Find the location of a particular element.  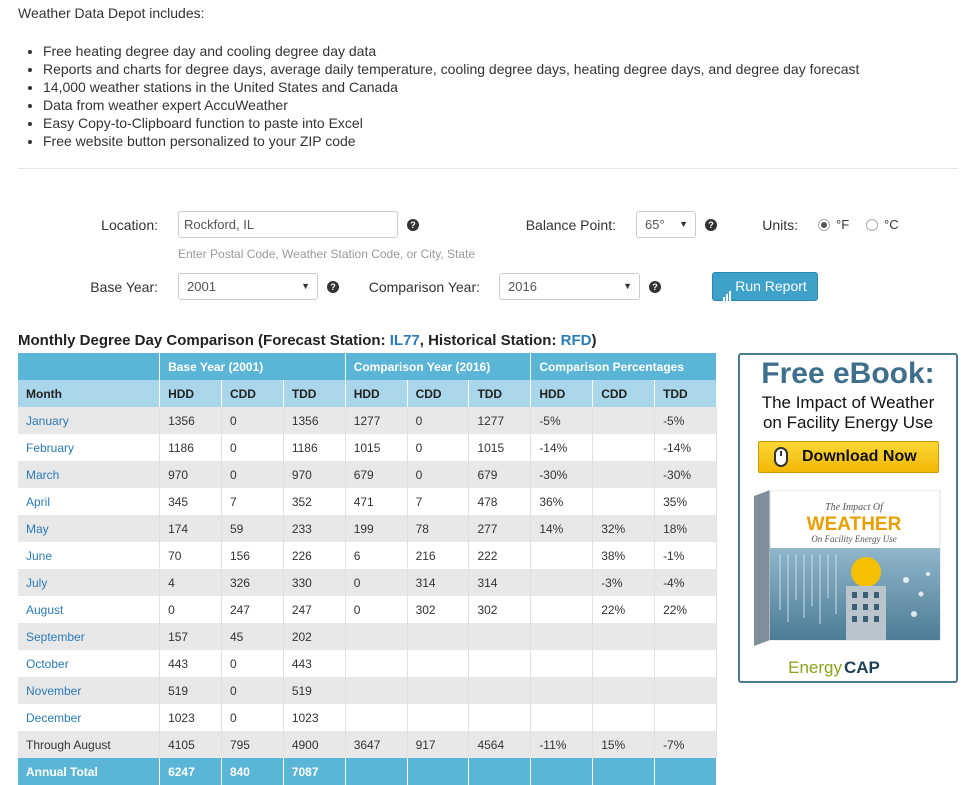

table-row: March 970 0 970 679 0 679 -30% -30% is located at coordinates (367, 474).